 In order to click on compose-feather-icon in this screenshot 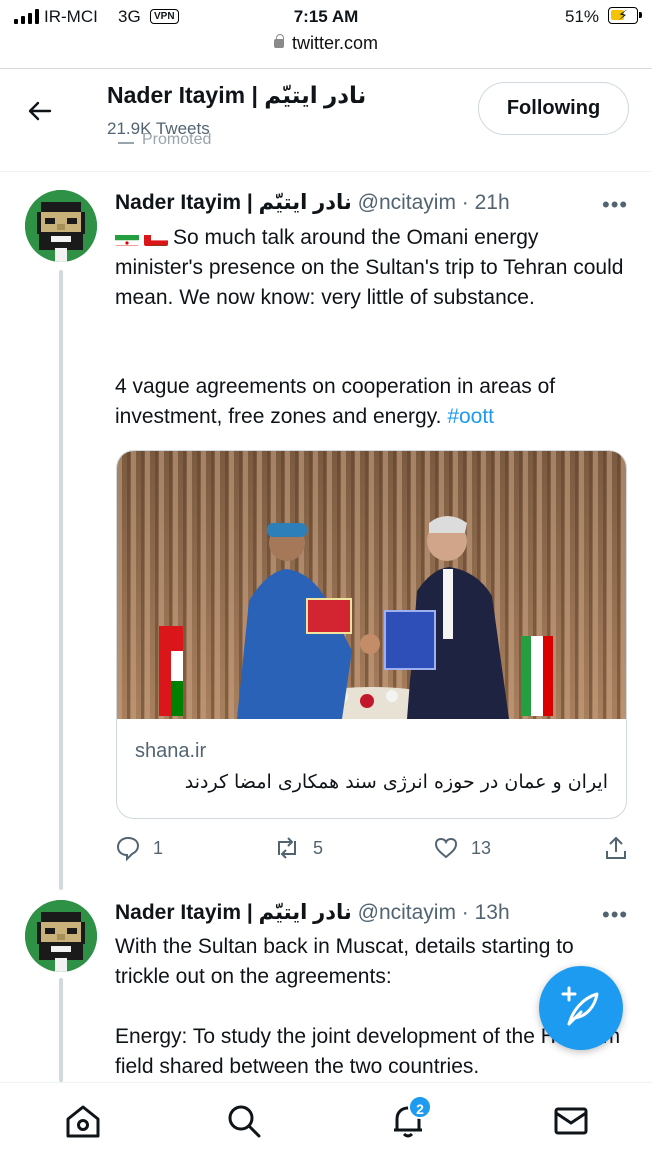, I will do `click(580, 1006)`.